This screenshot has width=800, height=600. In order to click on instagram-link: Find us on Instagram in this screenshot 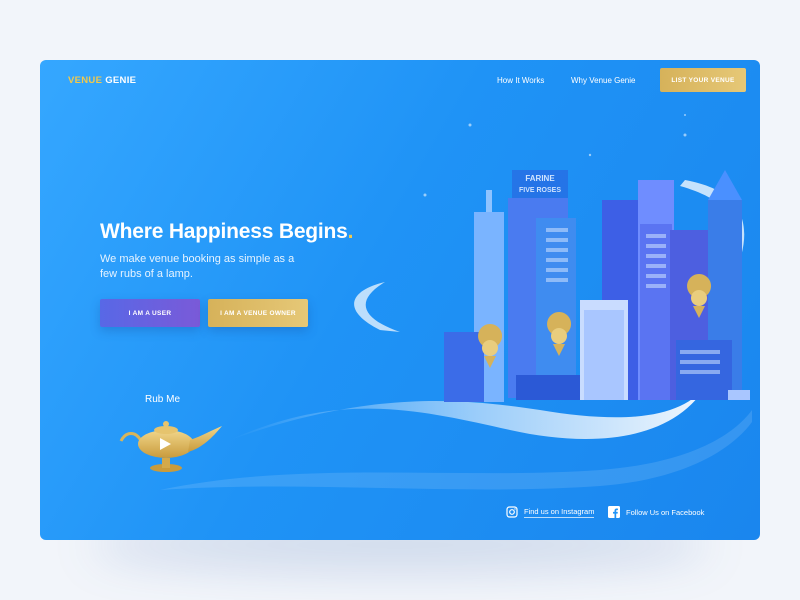, I will do `click(550, 512)`.